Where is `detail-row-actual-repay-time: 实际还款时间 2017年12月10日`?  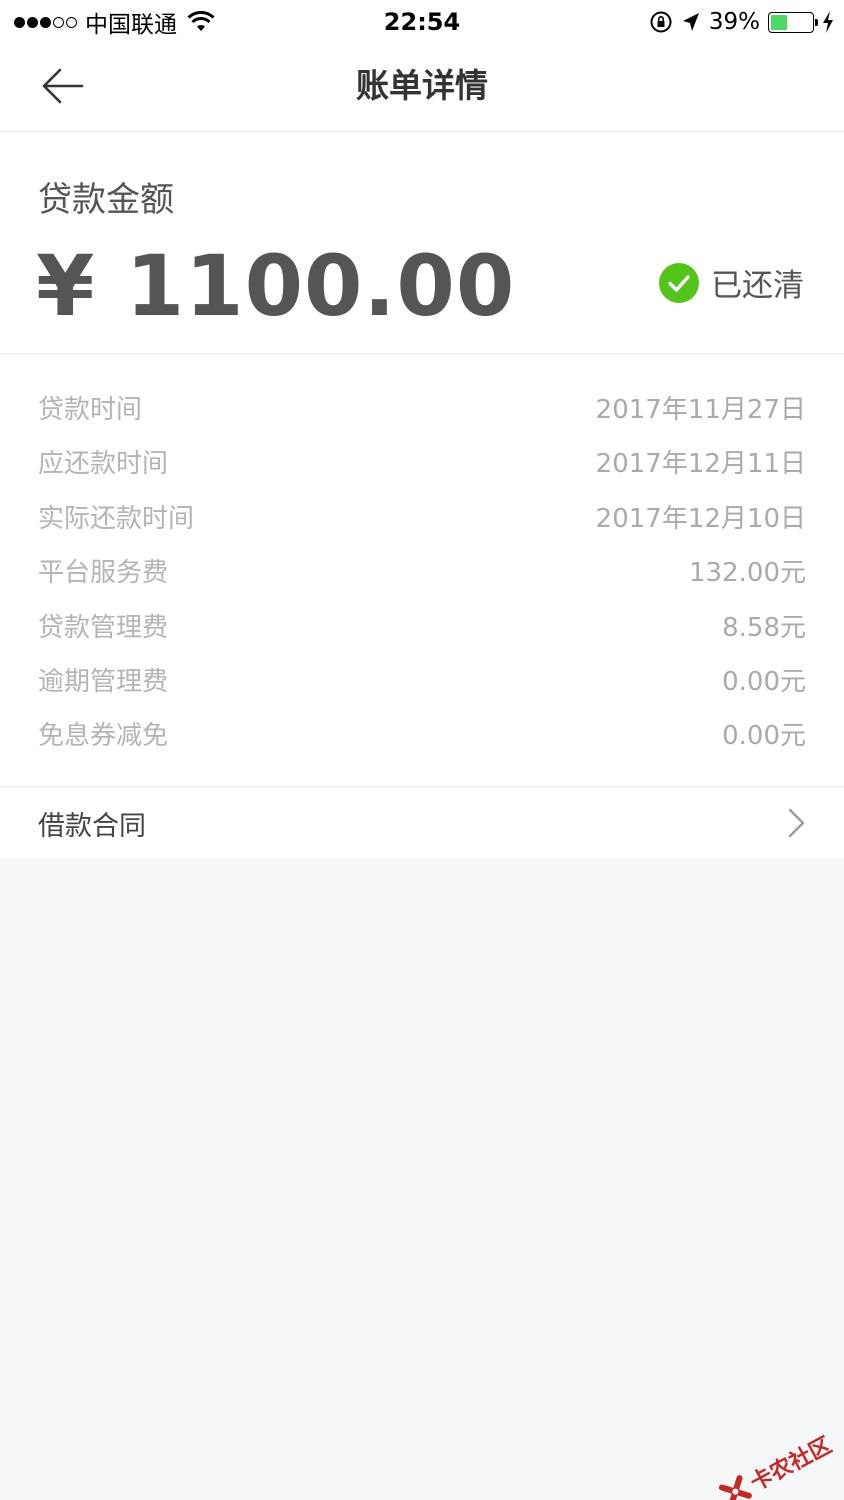
detail-row-actual-repay-time: 实际还款时间 2017年12月10日 is located at coordinates (422, 516).